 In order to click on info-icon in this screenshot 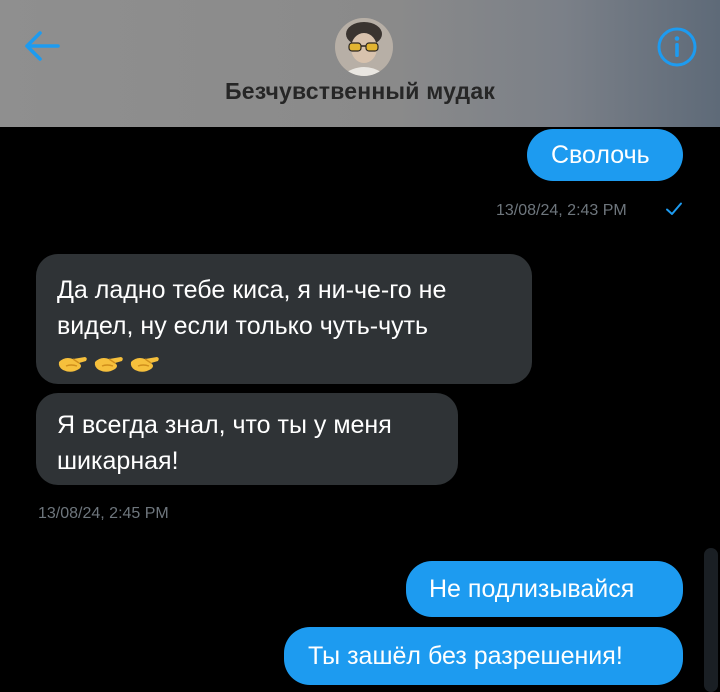, I will do `click(677, 47)`.